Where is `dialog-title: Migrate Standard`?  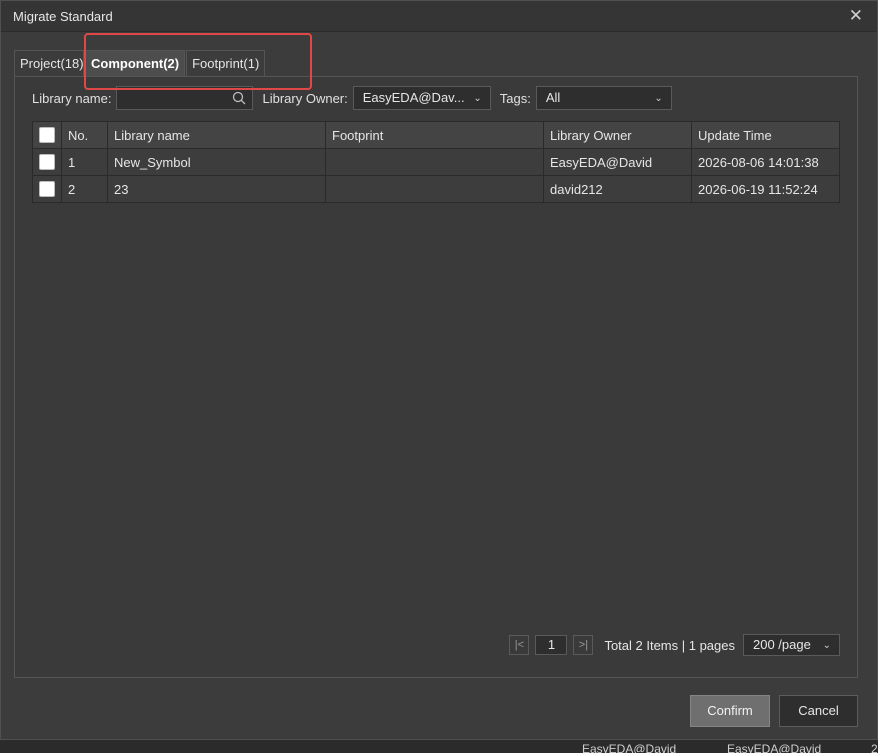
dialog-title: Migrate Standard is located at coordinates (63, 16).